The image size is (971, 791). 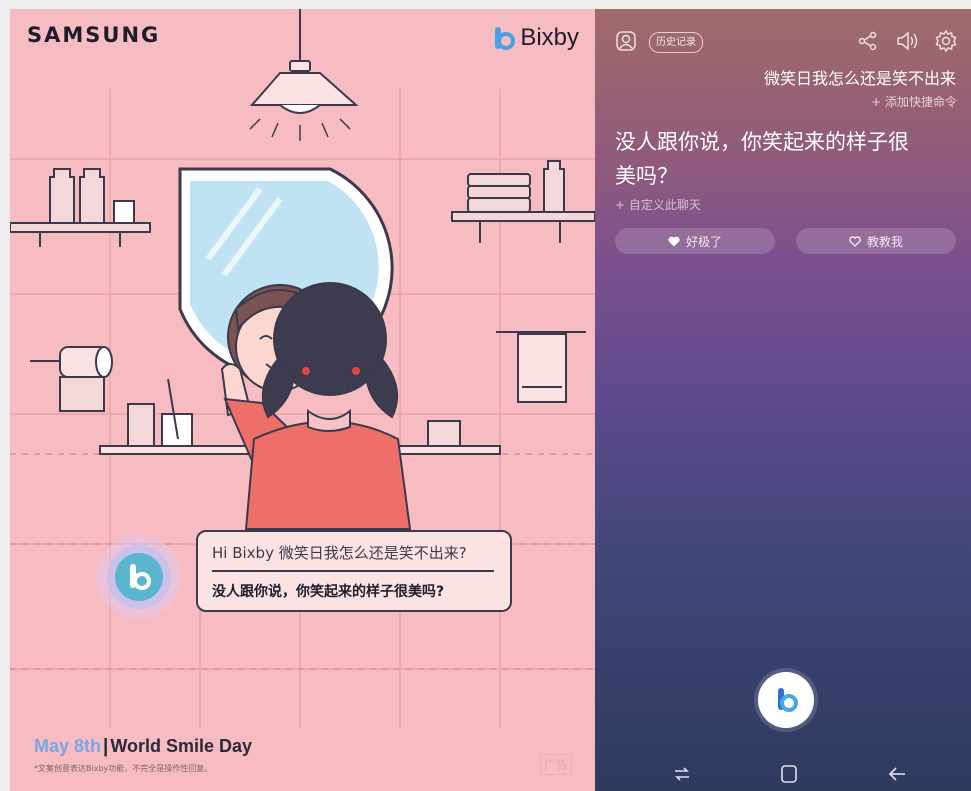 I want to click on disclaimer: *文案创意表达Bixby功能，不完全是操作性回复。, so click(x=123, y=768).